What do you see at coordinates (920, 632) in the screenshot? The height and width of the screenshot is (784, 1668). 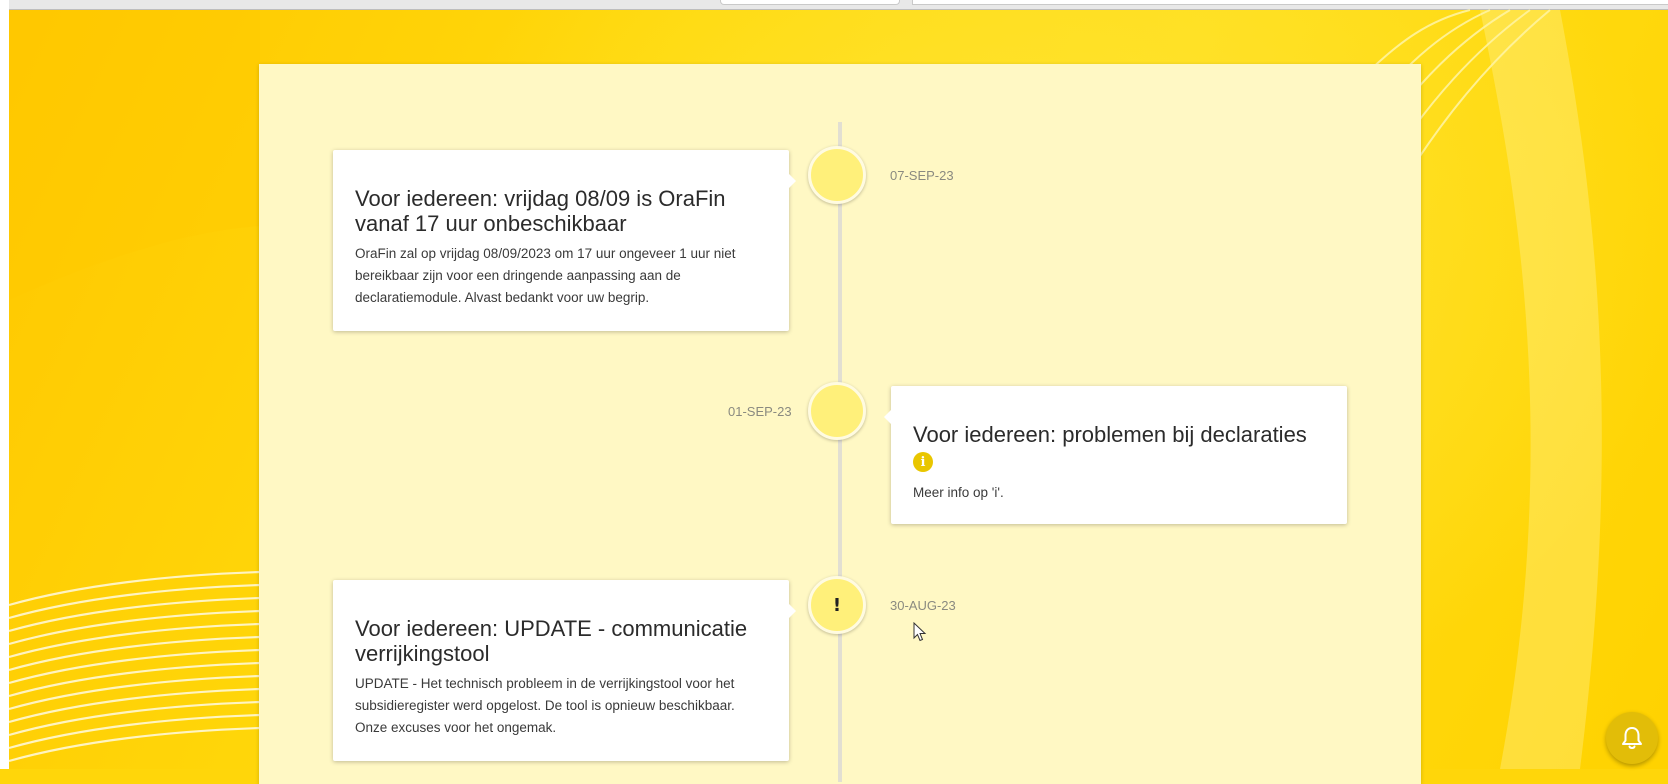 I see `mouse-pointer-icon` at bounding box center [920, 632].